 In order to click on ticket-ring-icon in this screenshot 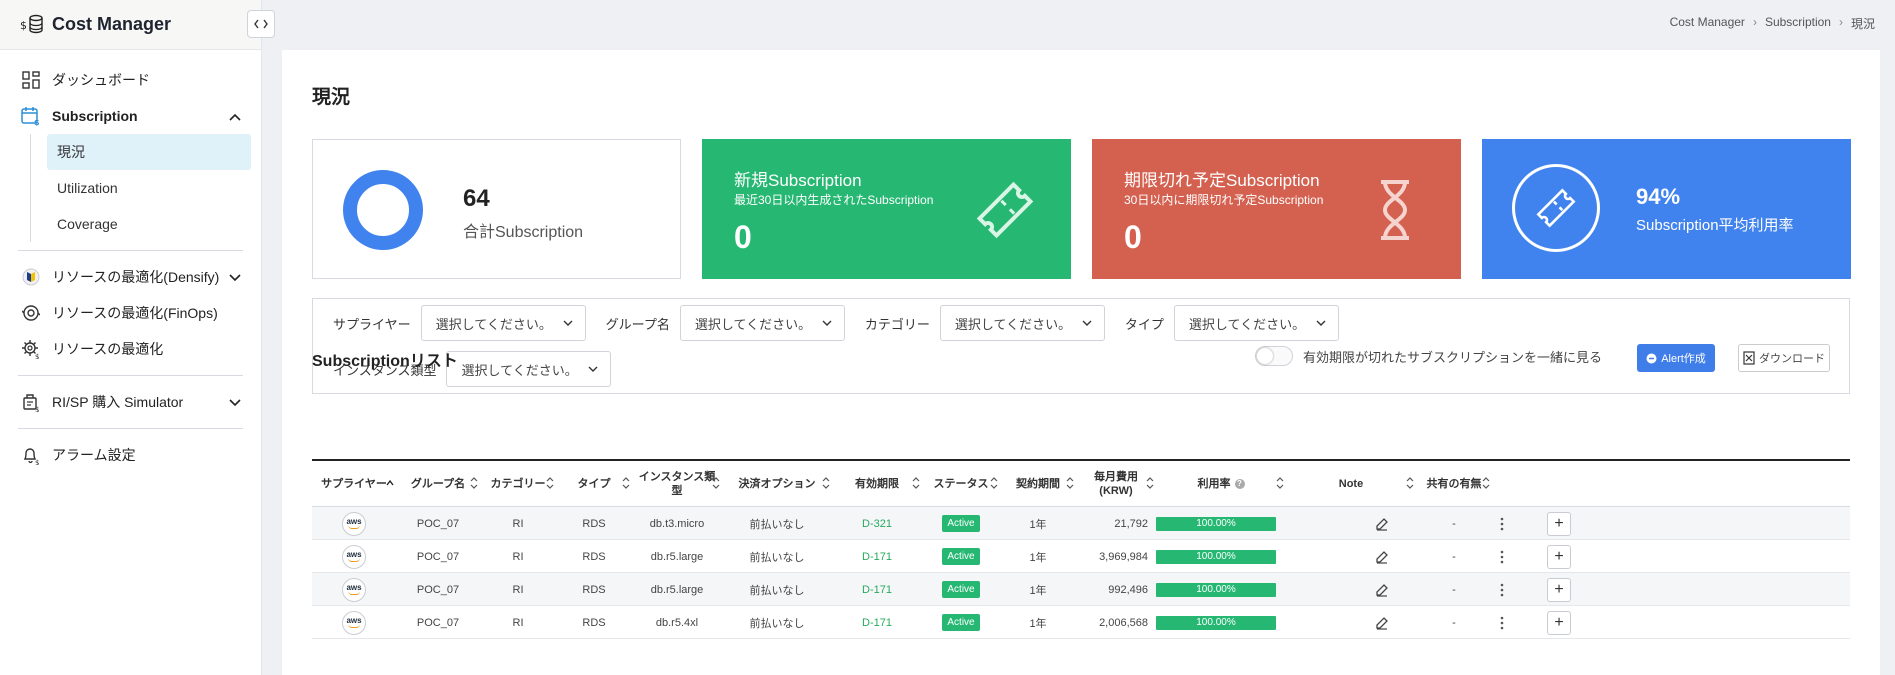, I will do `click(1556, 208)`.